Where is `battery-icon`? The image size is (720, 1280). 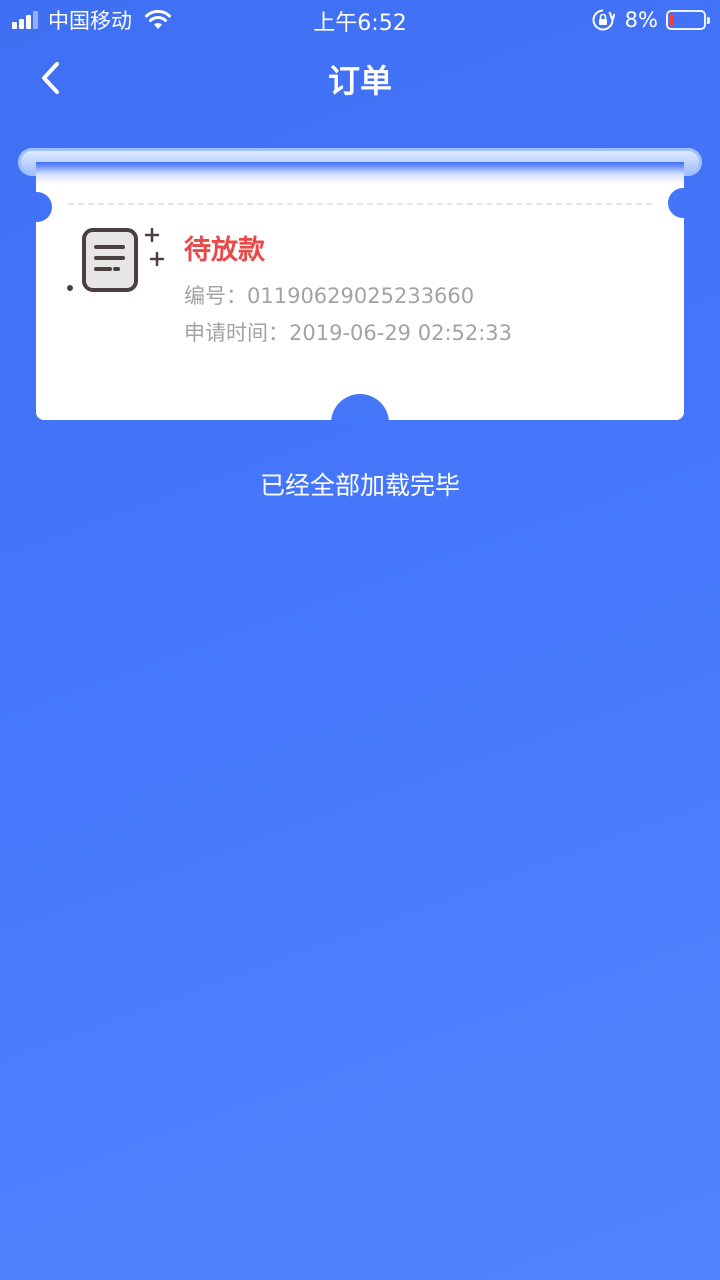 battery-icon is located at coordinates (688, 20).